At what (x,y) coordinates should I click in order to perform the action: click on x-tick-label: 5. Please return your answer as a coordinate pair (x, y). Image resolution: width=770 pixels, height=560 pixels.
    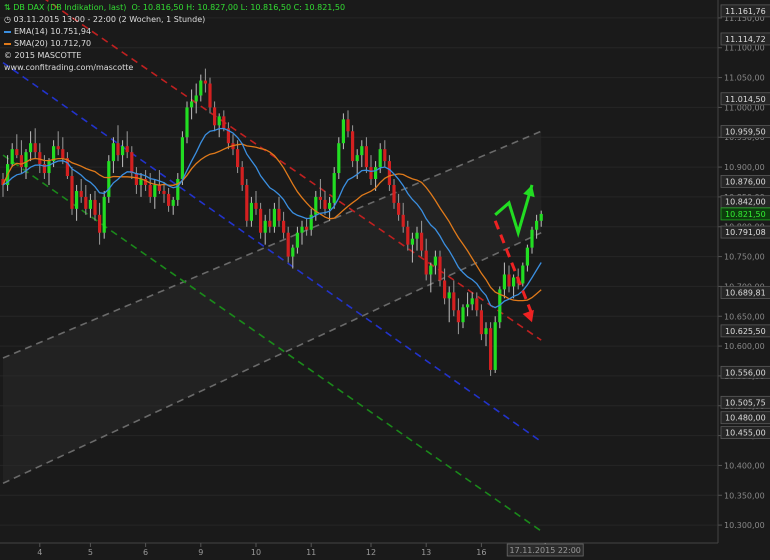
    Looking at the image, I should click on (90, 552).